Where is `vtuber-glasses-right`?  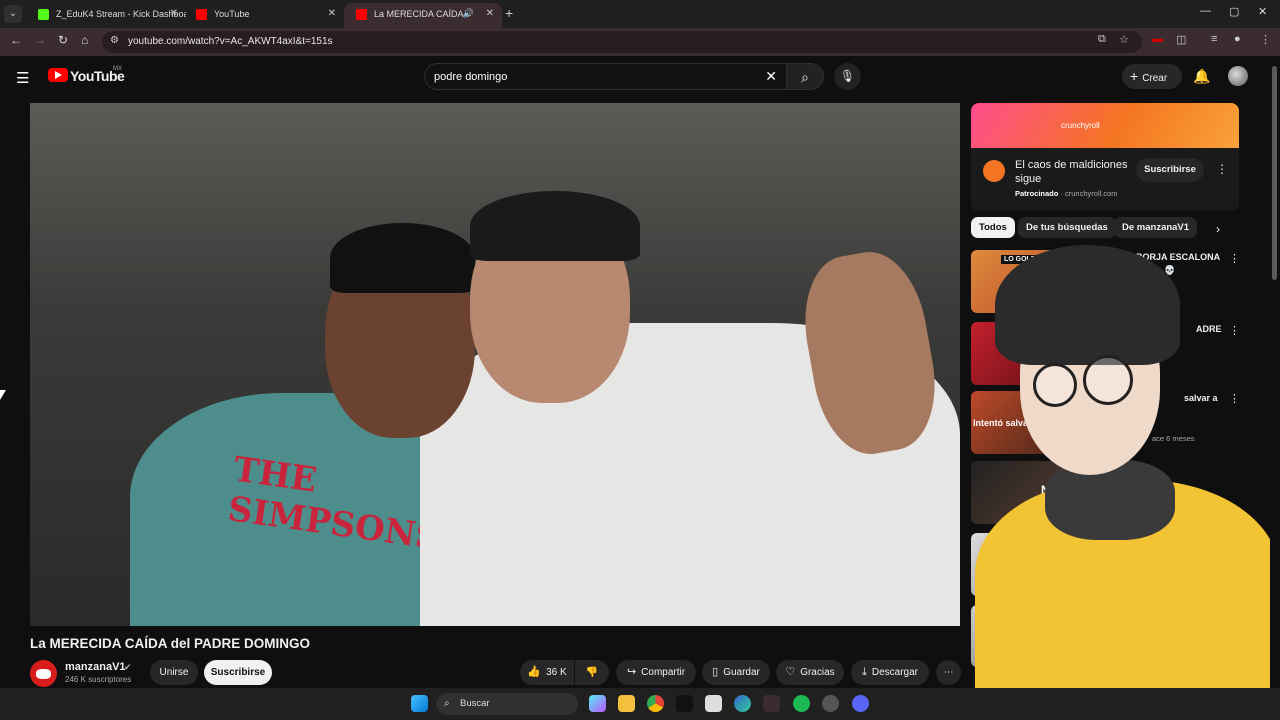 vtuber-glasses-right is located at coordinates (1108, 380).